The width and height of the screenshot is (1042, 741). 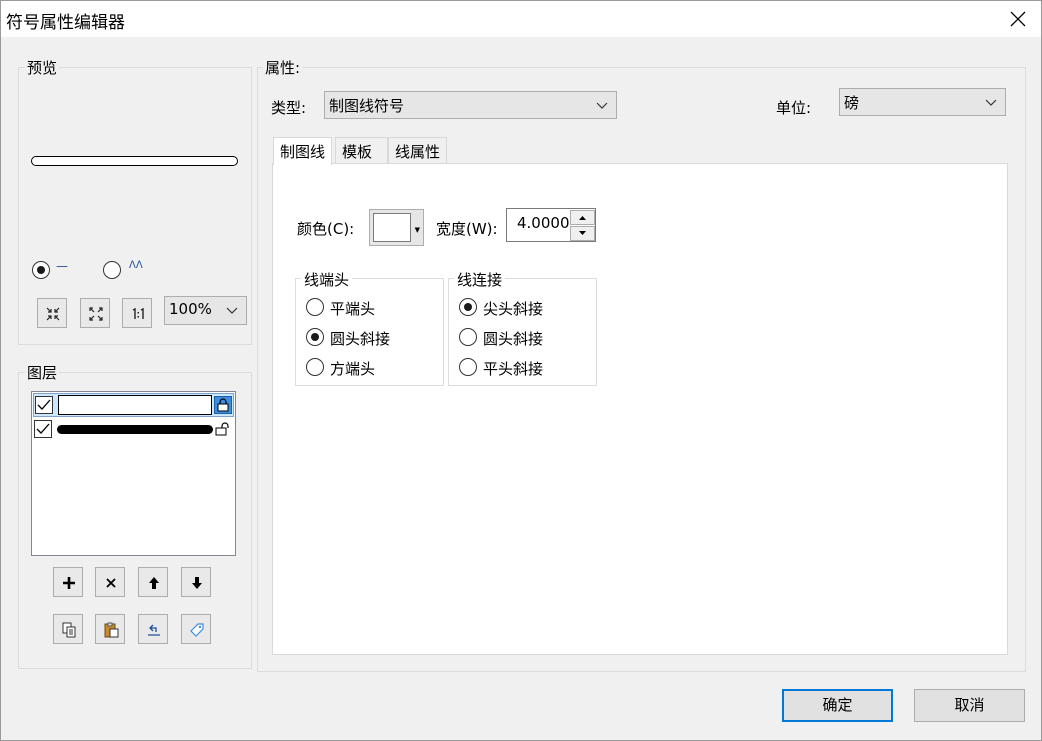 I want to click on cap-butt-label: 平端头, so click(x=353, y=309).